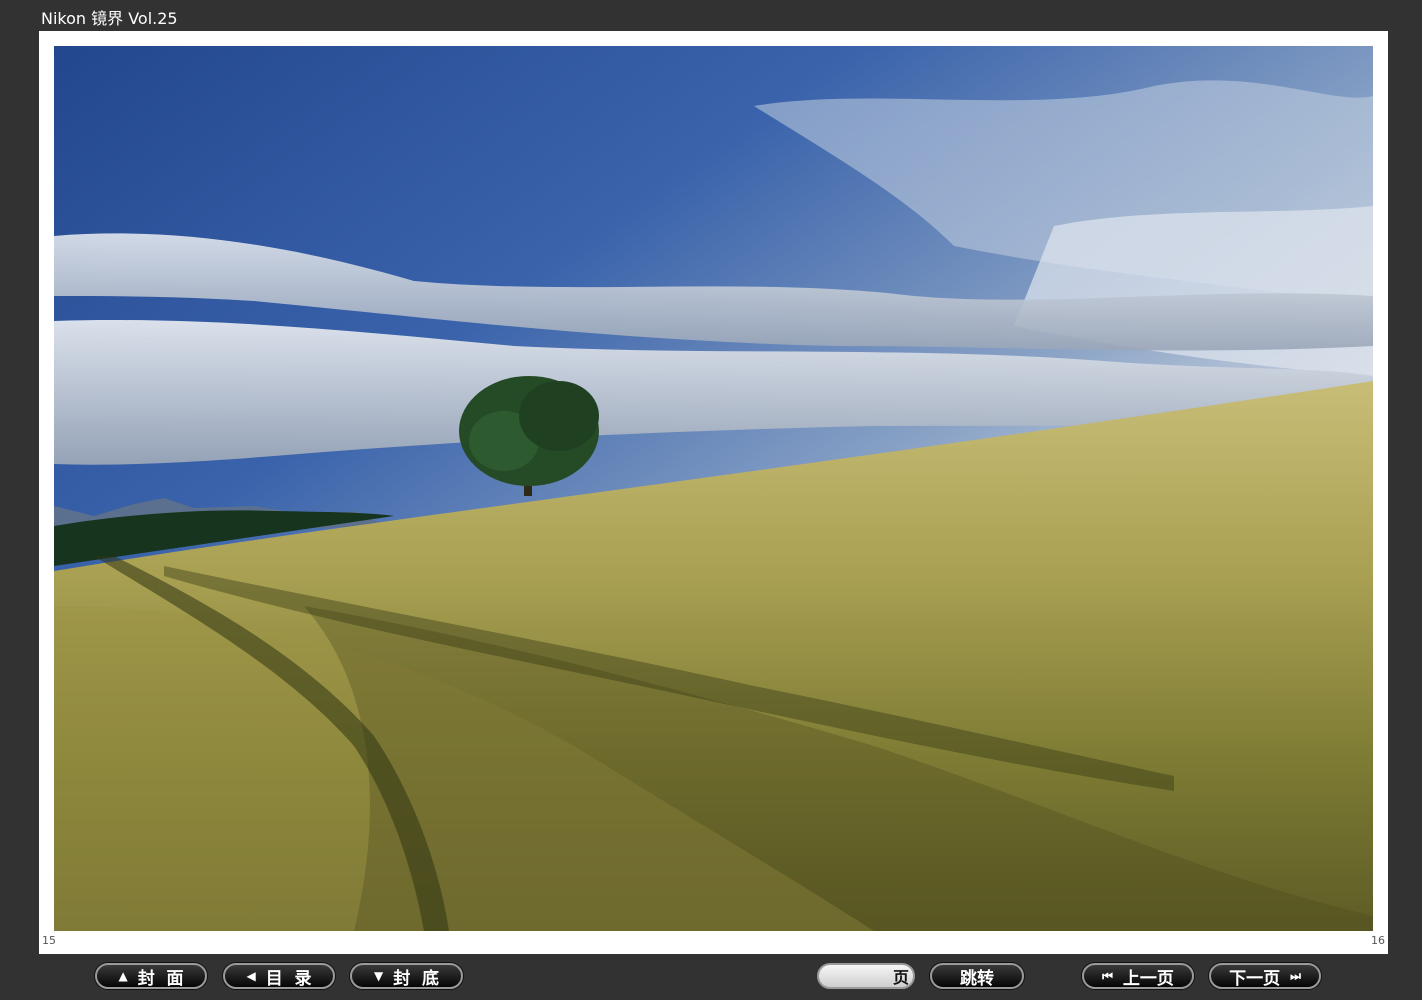 The image size is (1422, 1000). I want to click on up-triangle-icon: ▲, so click(123, 976).